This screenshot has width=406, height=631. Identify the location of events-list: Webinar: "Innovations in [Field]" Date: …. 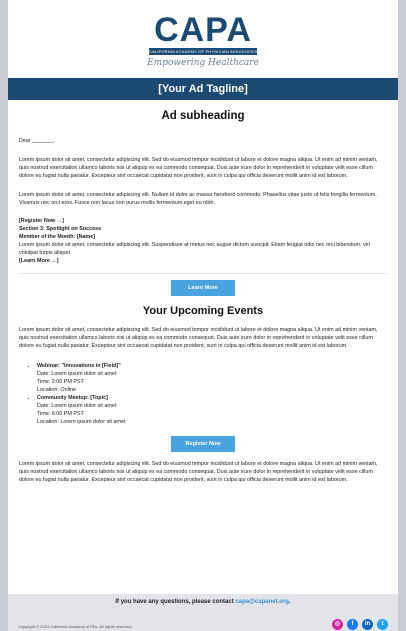
(203, 394).